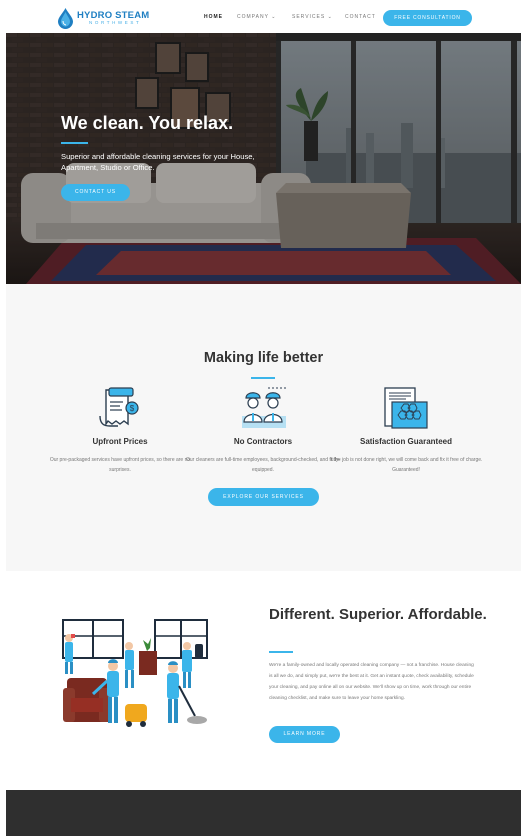 The height and width of the screenshot is (836, 527). Describe the element at coordinates (115, 22) in the screenshot. I see `logo-subtitle: NORTHWEST` at that location.